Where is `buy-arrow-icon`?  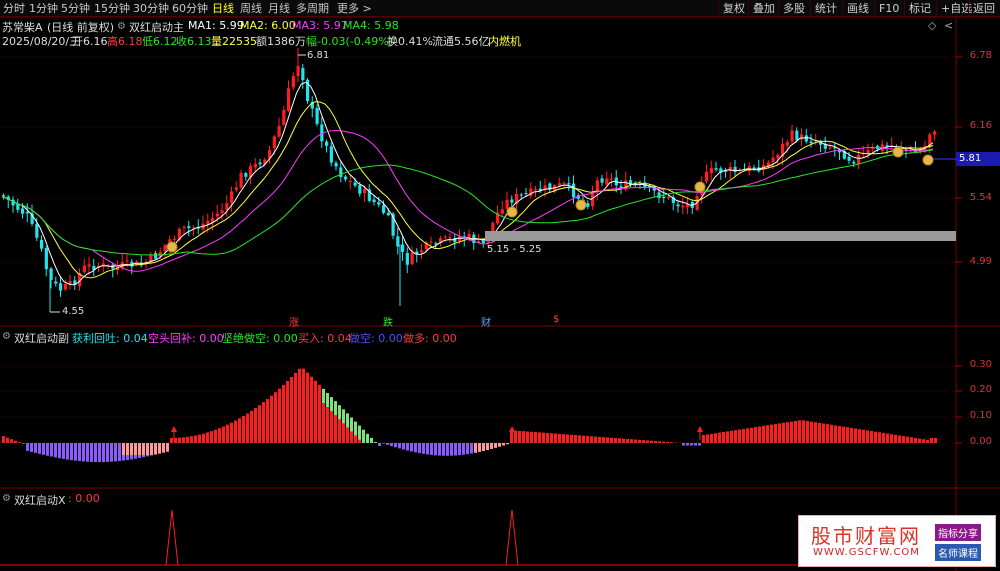
buy-arrow-icon is located at coordinates (174, 429).